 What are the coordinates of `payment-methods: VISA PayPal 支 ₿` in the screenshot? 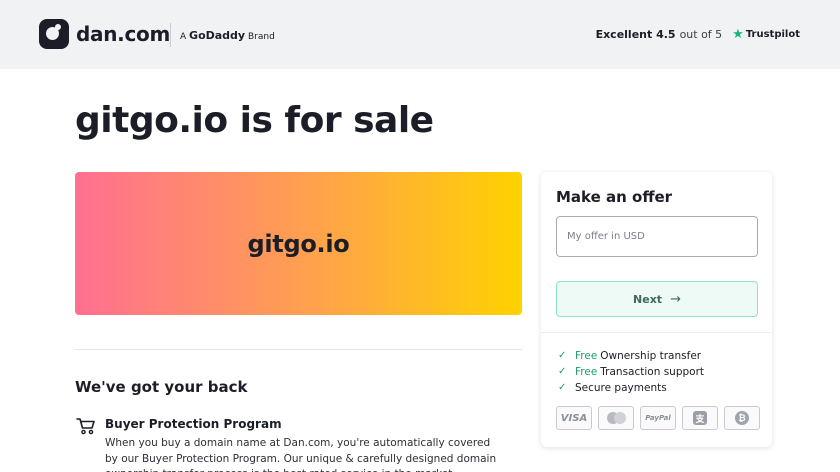 It's located at (658, 418).